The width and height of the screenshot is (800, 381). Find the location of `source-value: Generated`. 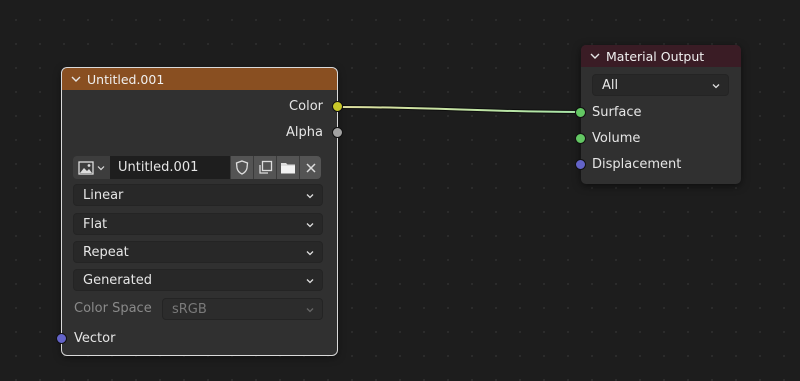

source-value: Generated is located at coordinates (117, 280).